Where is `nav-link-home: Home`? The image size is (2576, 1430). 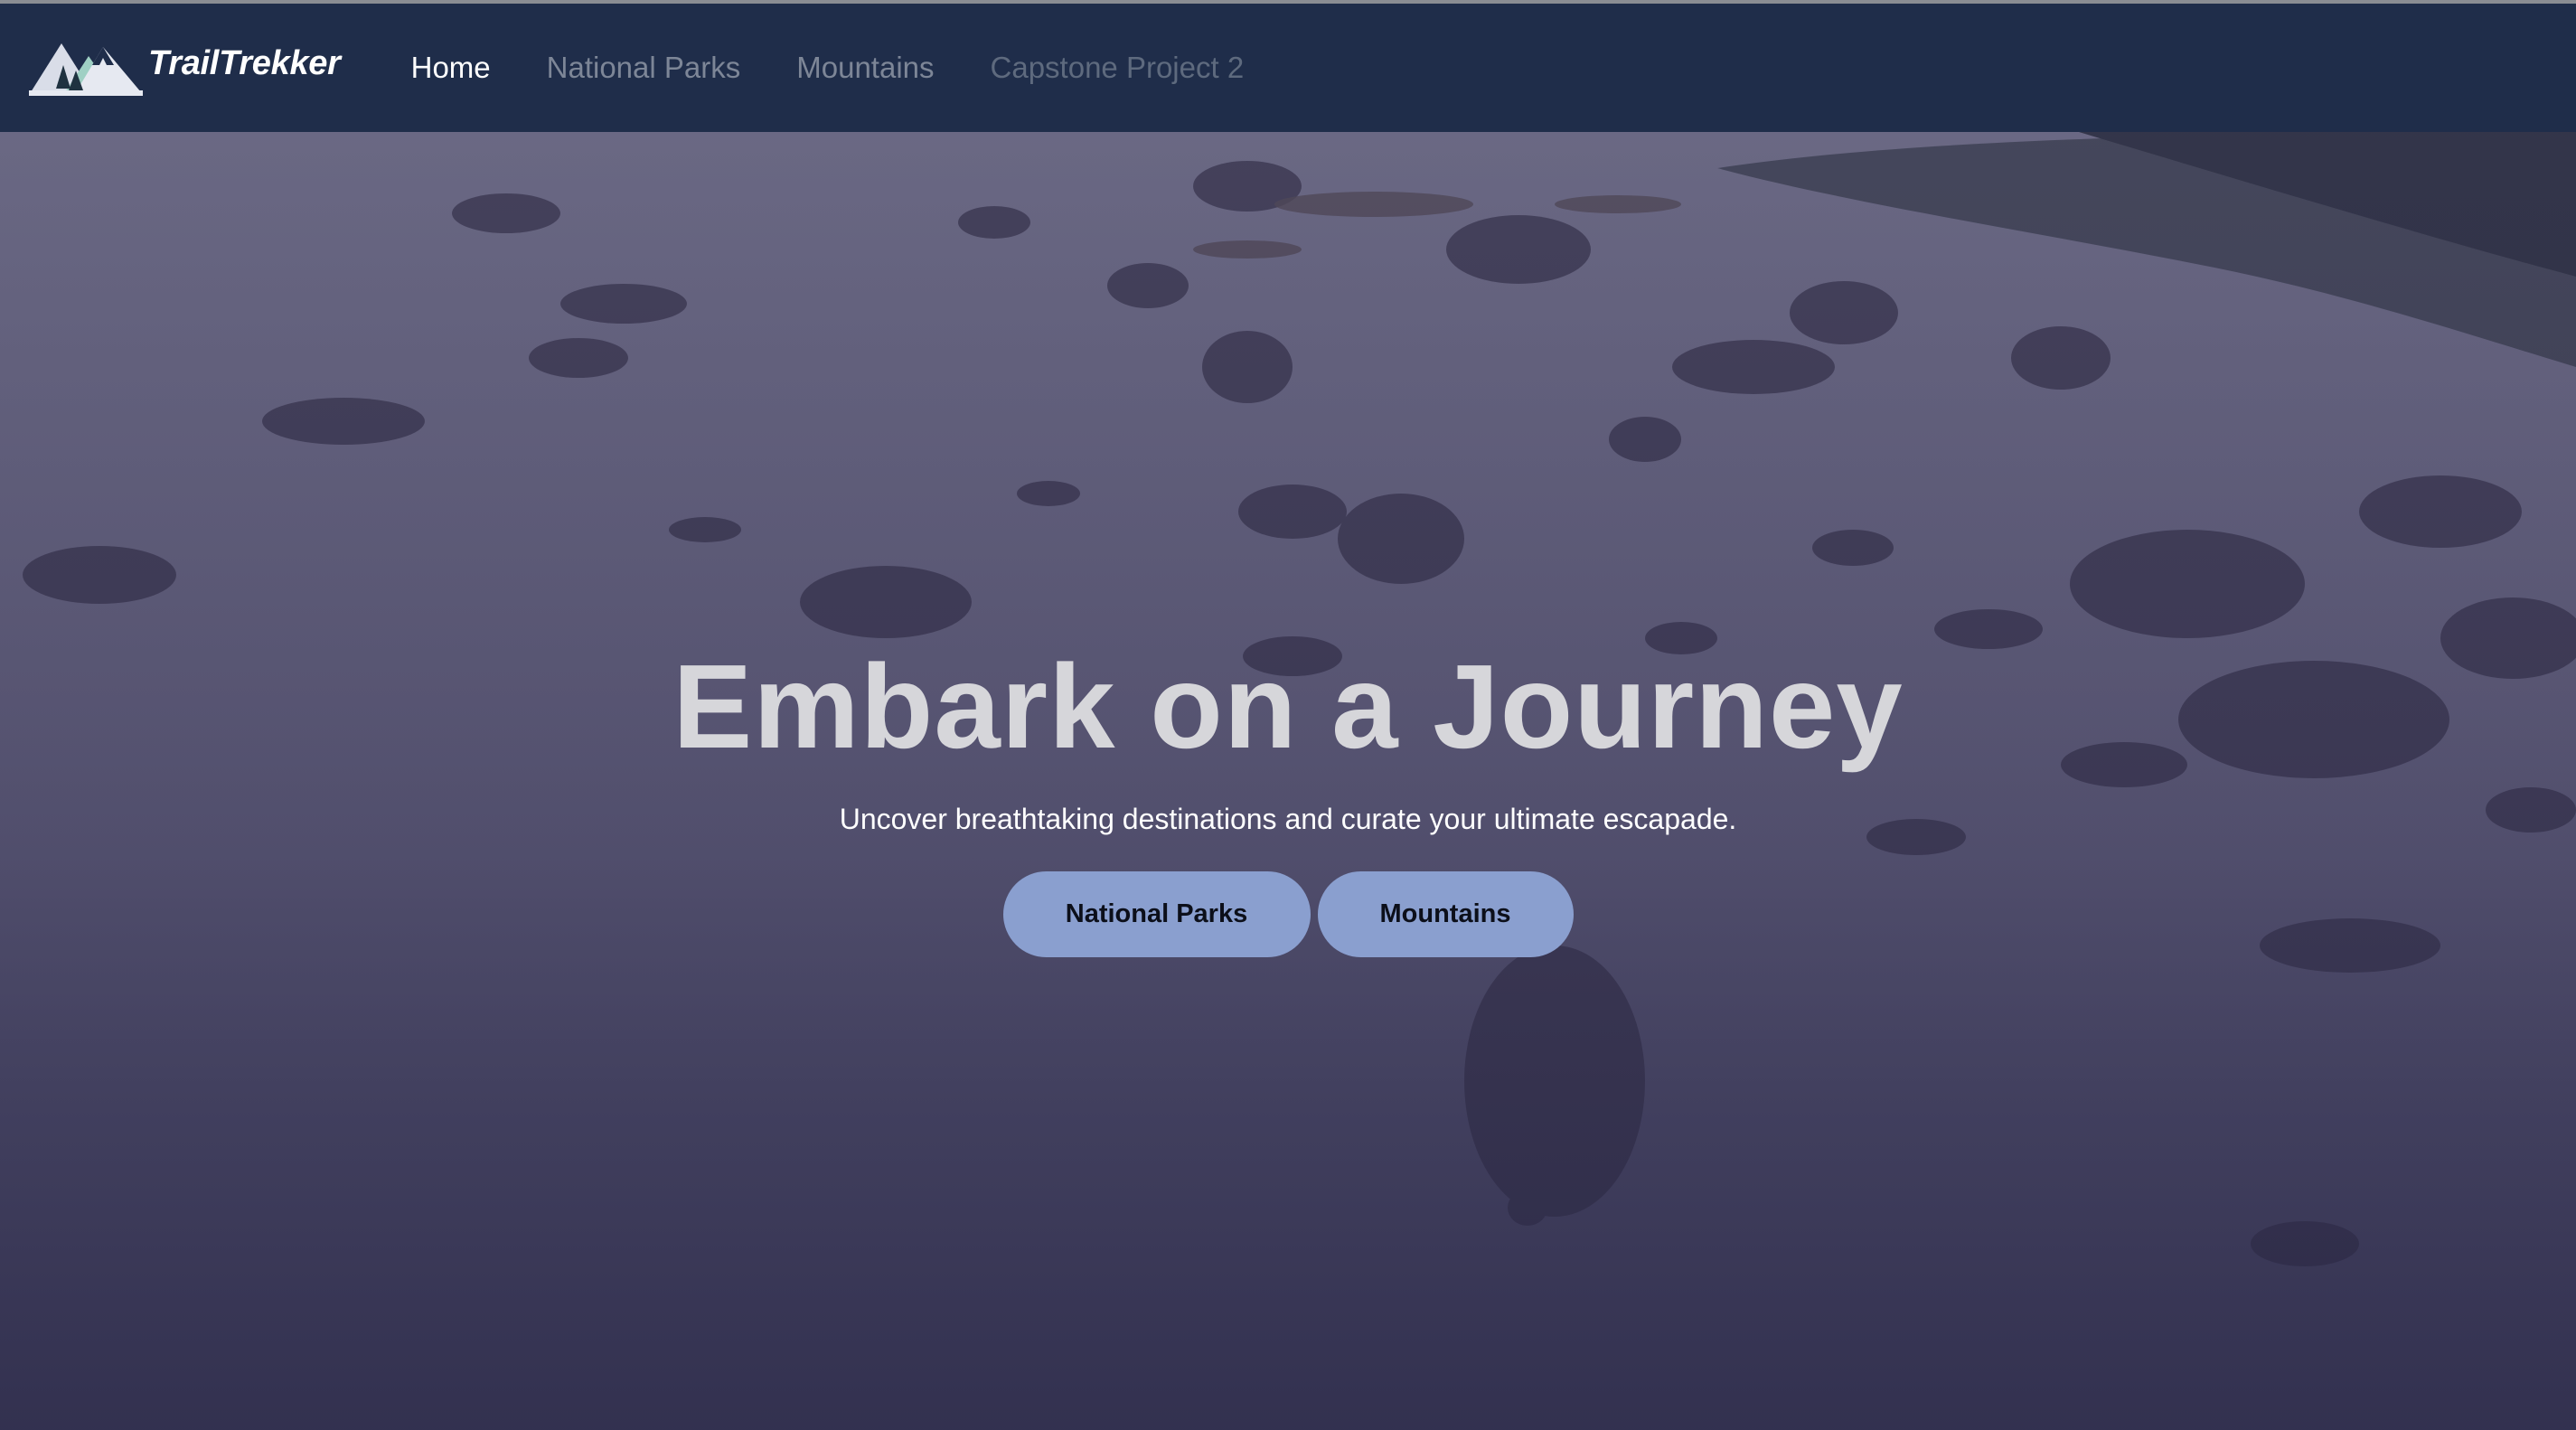
nav-link-home: Home is located at coordinates (451, 68).